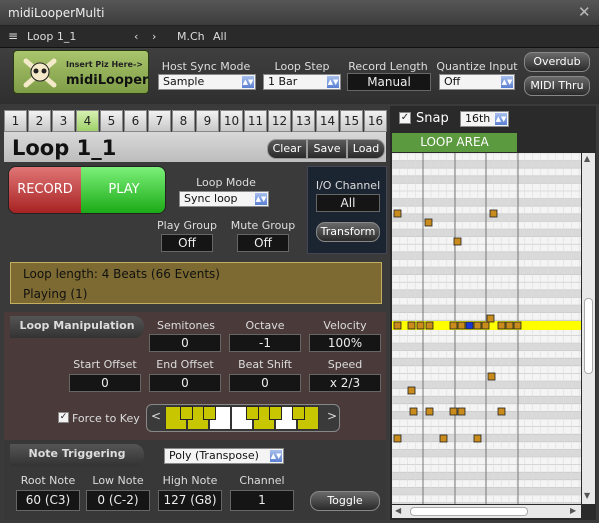  I want to click on mute-group-field: Off, so click(263, 243).